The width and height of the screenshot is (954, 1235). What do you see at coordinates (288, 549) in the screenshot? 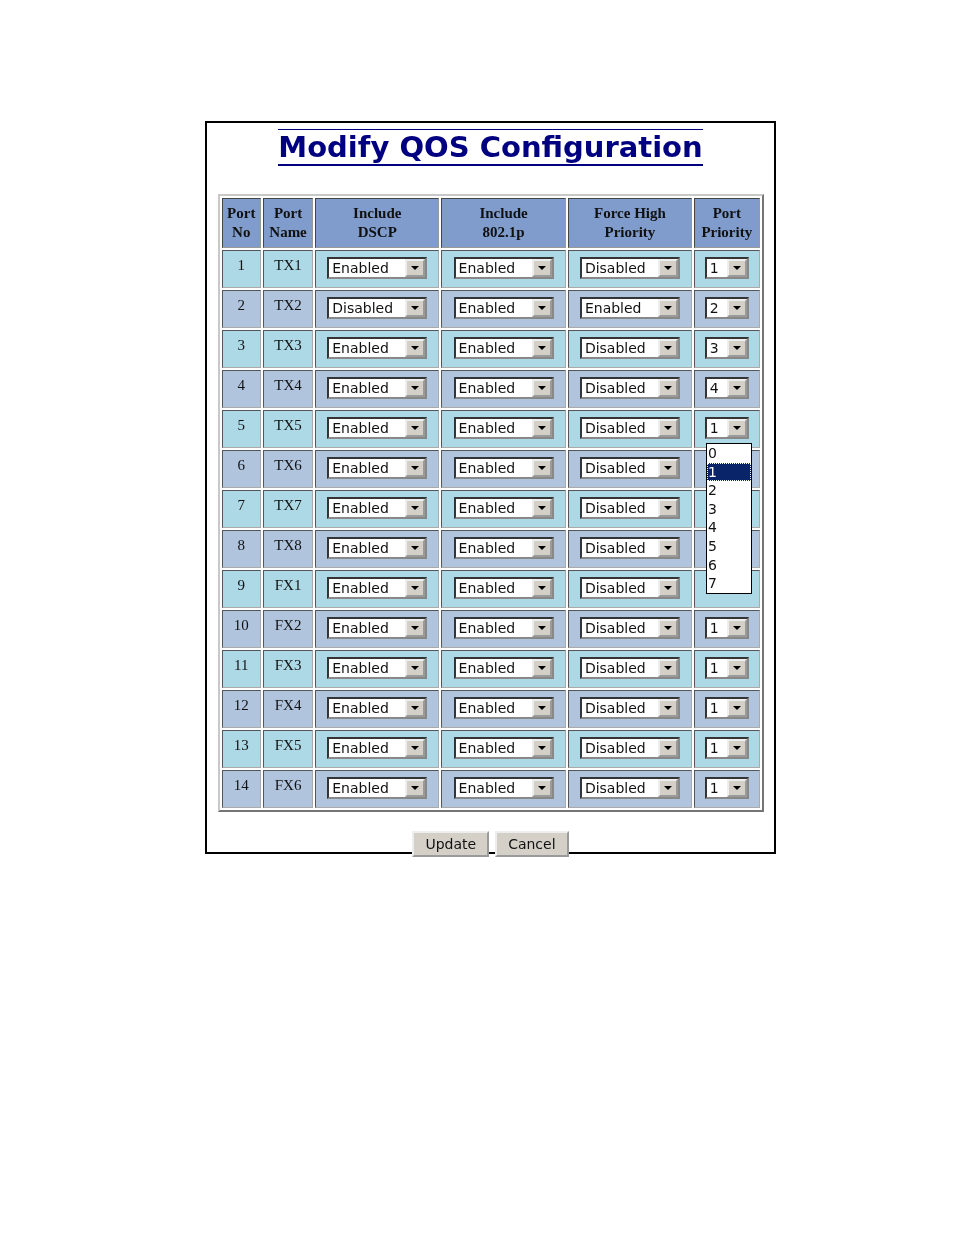
I see `table-cell: TX8` at bounding box center [288, 549].